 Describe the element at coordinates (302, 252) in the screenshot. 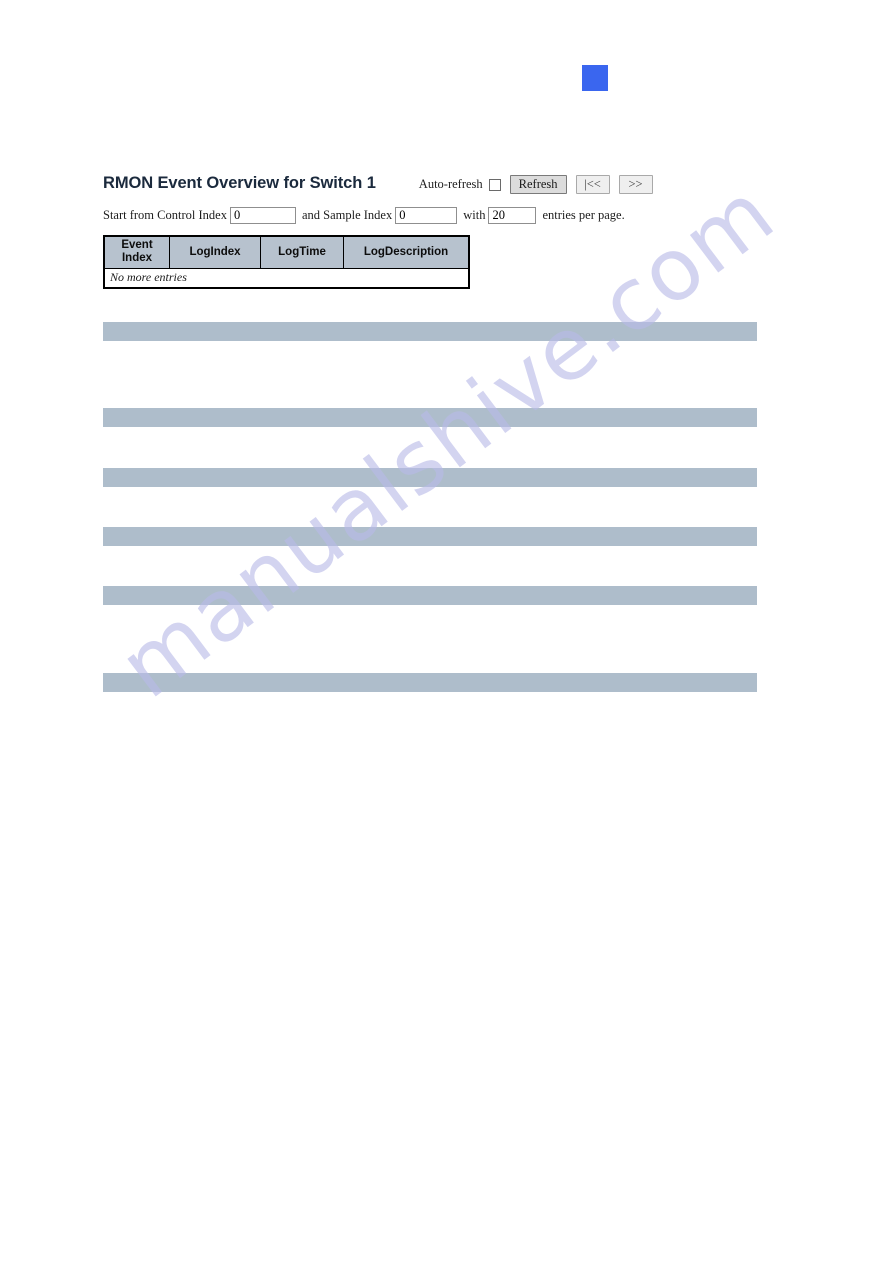

I see `column-header-log-time: LogTime` at that location.